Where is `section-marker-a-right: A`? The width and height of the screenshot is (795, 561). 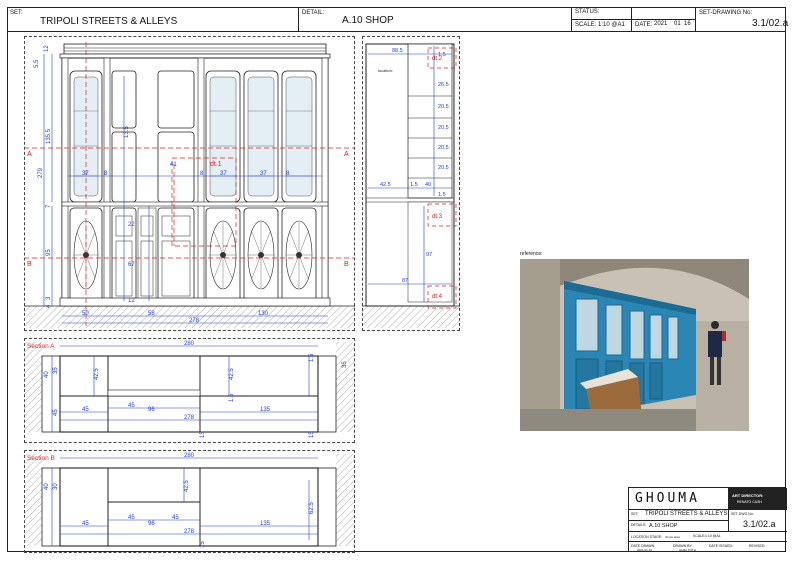
section-marker-a-right: A is located at coordinates (346, 154).